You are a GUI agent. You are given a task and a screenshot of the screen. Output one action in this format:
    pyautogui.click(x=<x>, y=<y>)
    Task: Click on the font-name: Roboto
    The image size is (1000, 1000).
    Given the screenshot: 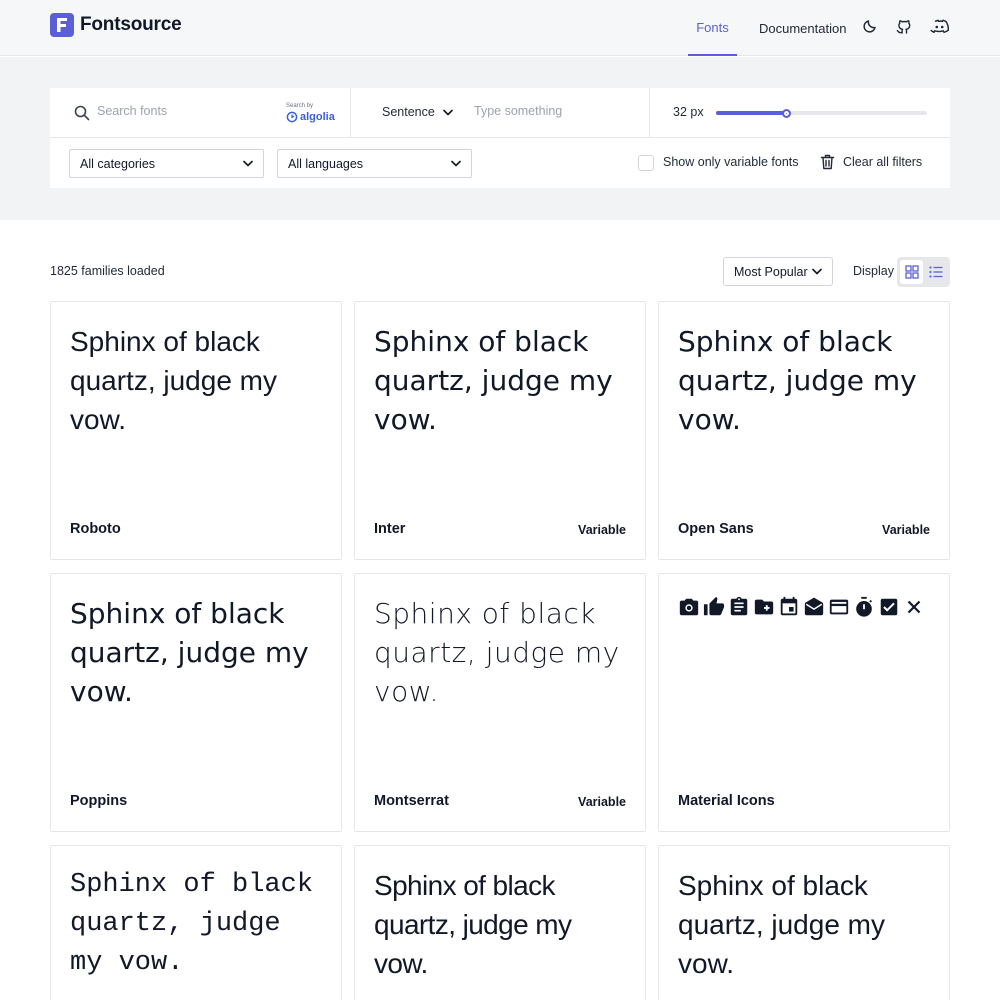 What is the action you would take?
    pyautogui.click(x=95, y=529)
    